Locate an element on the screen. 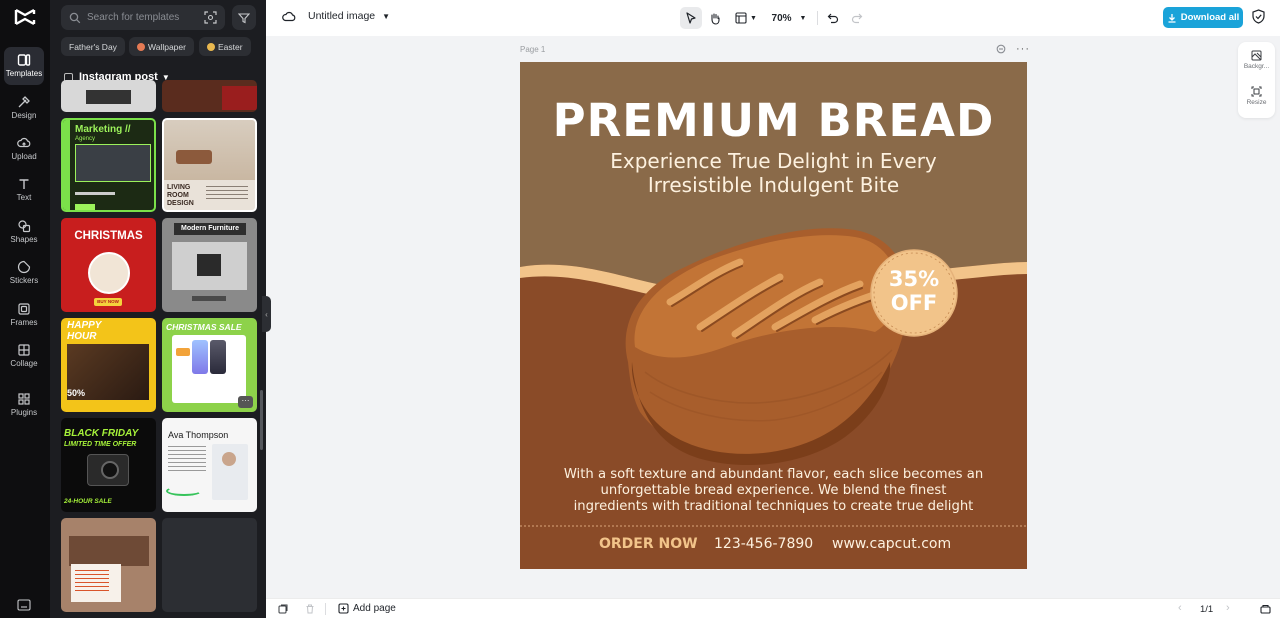  templates-icon is located at coordinates (24, 60).